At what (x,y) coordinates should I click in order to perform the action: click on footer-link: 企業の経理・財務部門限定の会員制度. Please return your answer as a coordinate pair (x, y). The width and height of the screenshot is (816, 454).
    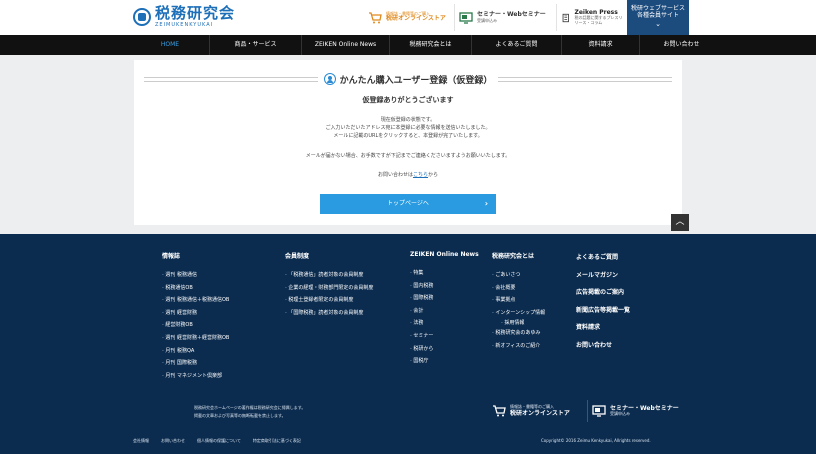
    Looking at the image, I should click on (329, 288).